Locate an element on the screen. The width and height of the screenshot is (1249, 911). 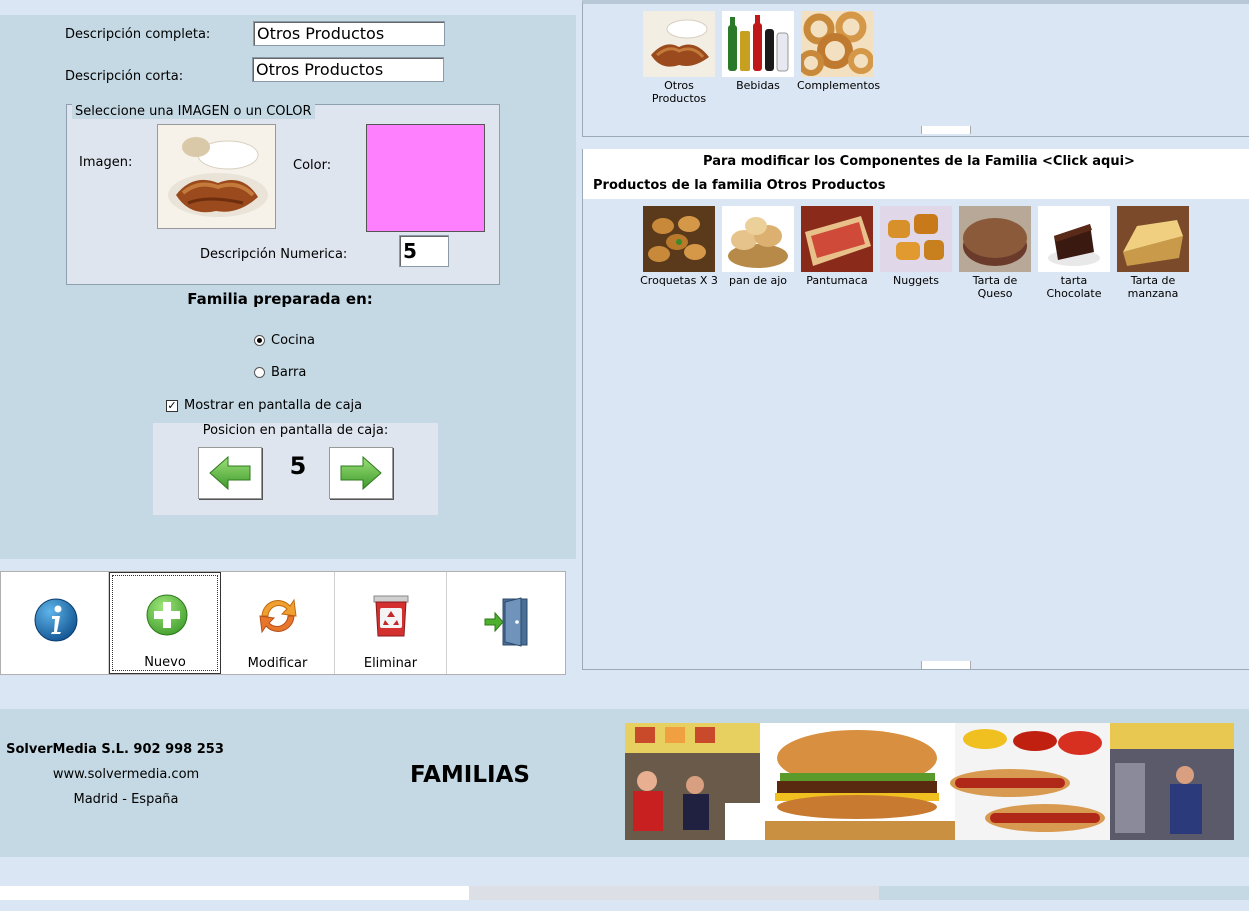
fast-food-banner-image is located at coordinates (929, 781).